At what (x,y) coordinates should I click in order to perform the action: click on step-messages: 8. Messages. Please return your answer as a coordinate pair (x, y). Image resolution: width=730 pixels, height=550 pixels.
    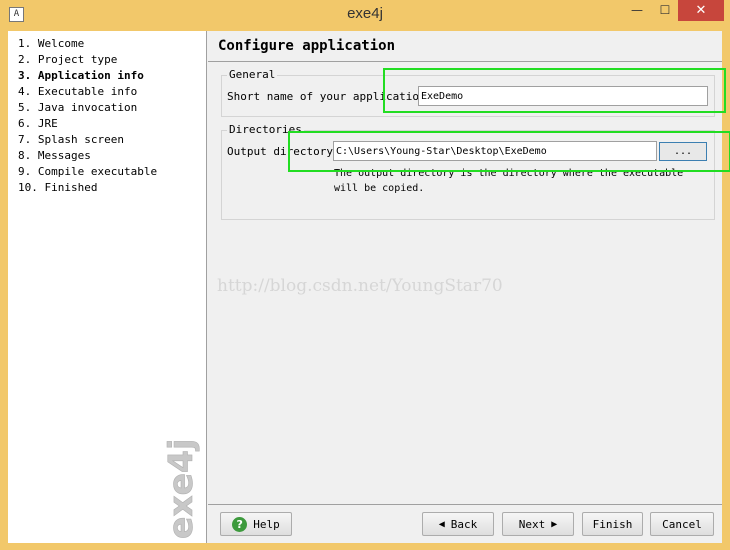
    Looking at the image, I should click on (54, 155).